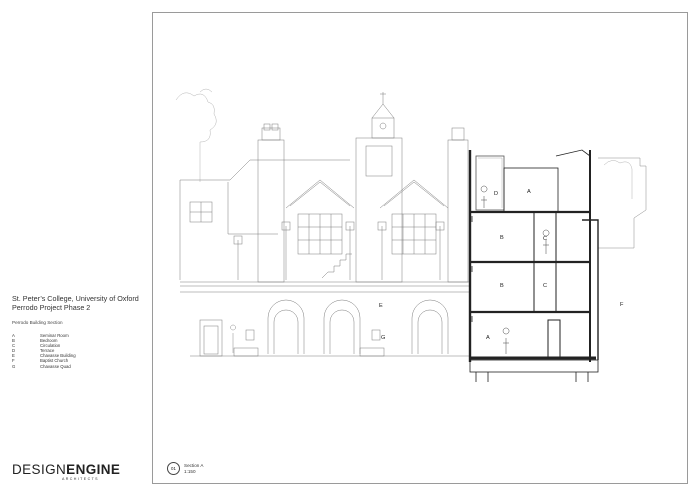  I want to click on side-doorway, so click(211, 338).